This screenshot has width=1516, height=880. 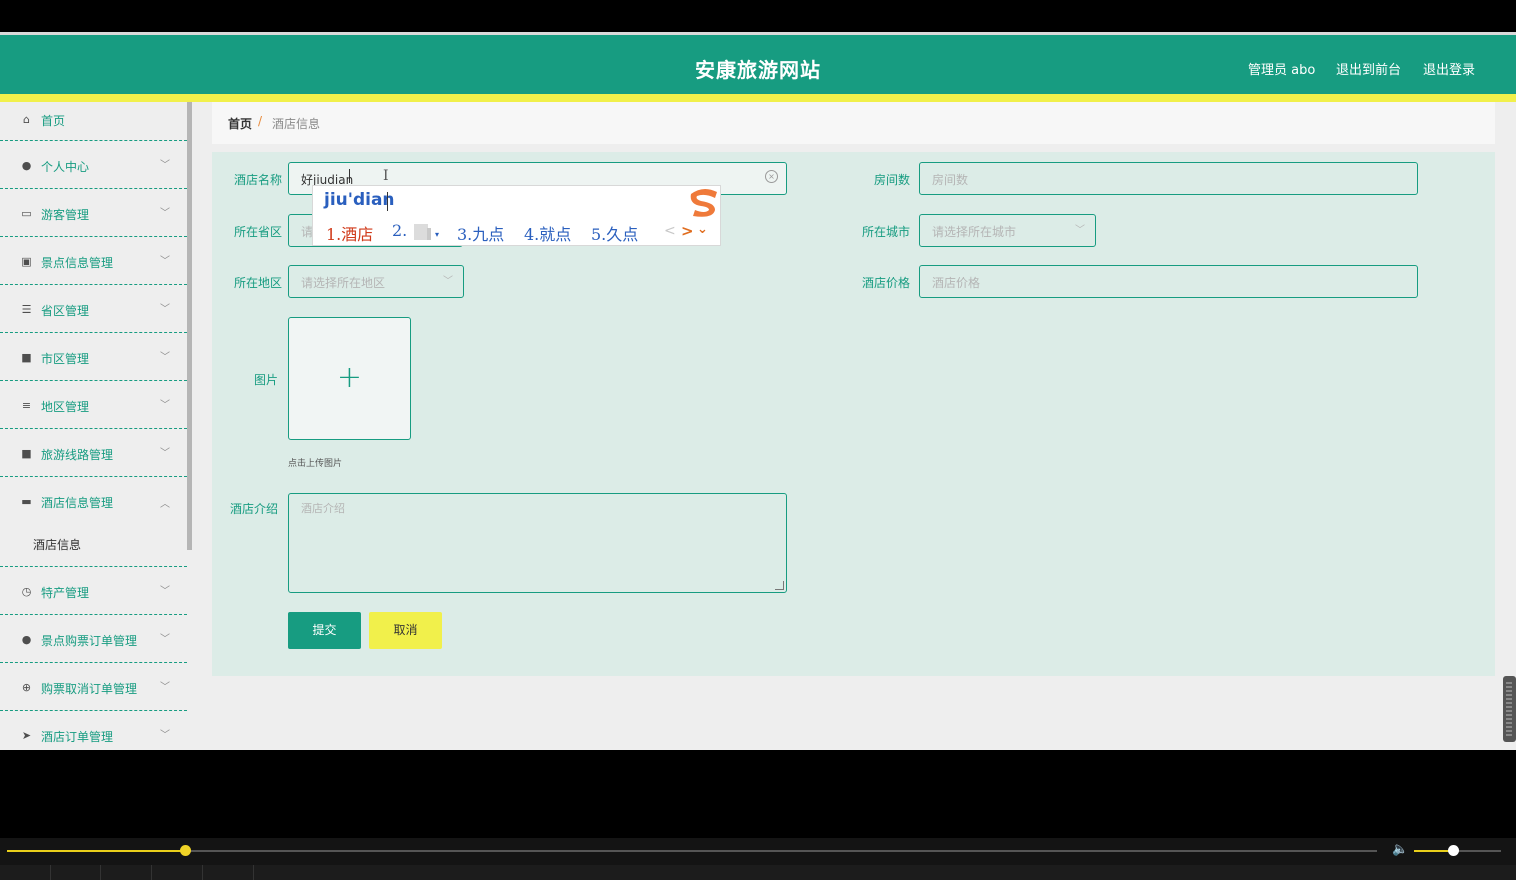 I want to click on seek-progress, so click(x=96, y=851).